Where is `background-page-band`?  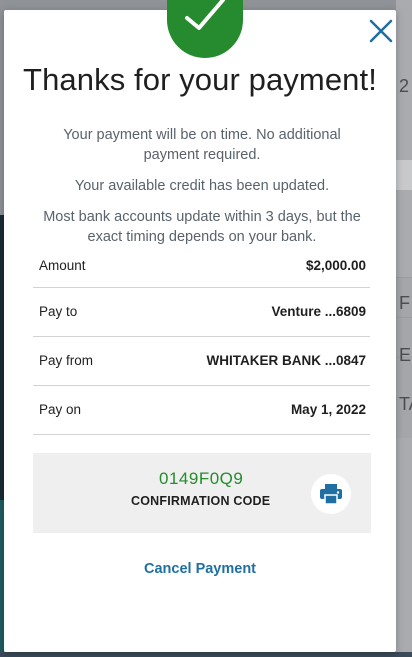 background-page-band is located at coordinates (404, 175).